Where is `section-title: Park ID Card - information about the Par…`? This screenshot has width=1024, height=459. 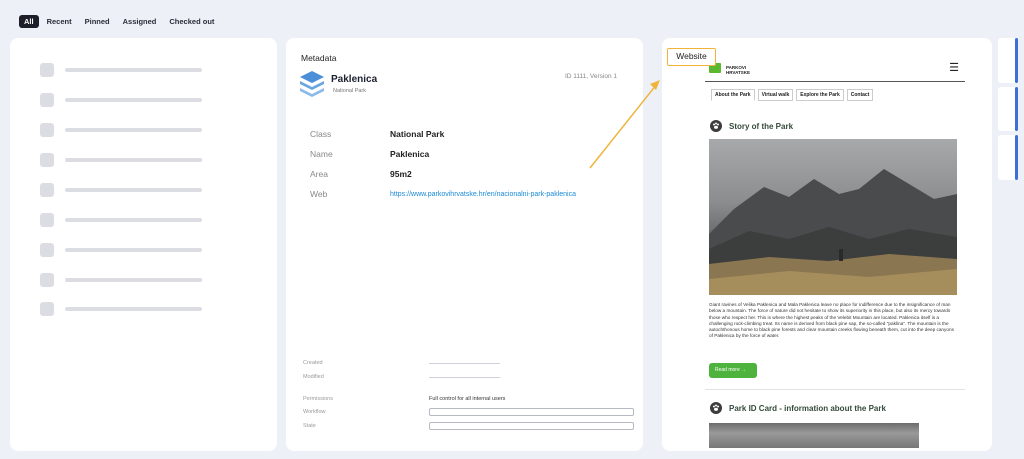 section-title: Park ID Card - information about the Par… is located at coordinates (807, 408).